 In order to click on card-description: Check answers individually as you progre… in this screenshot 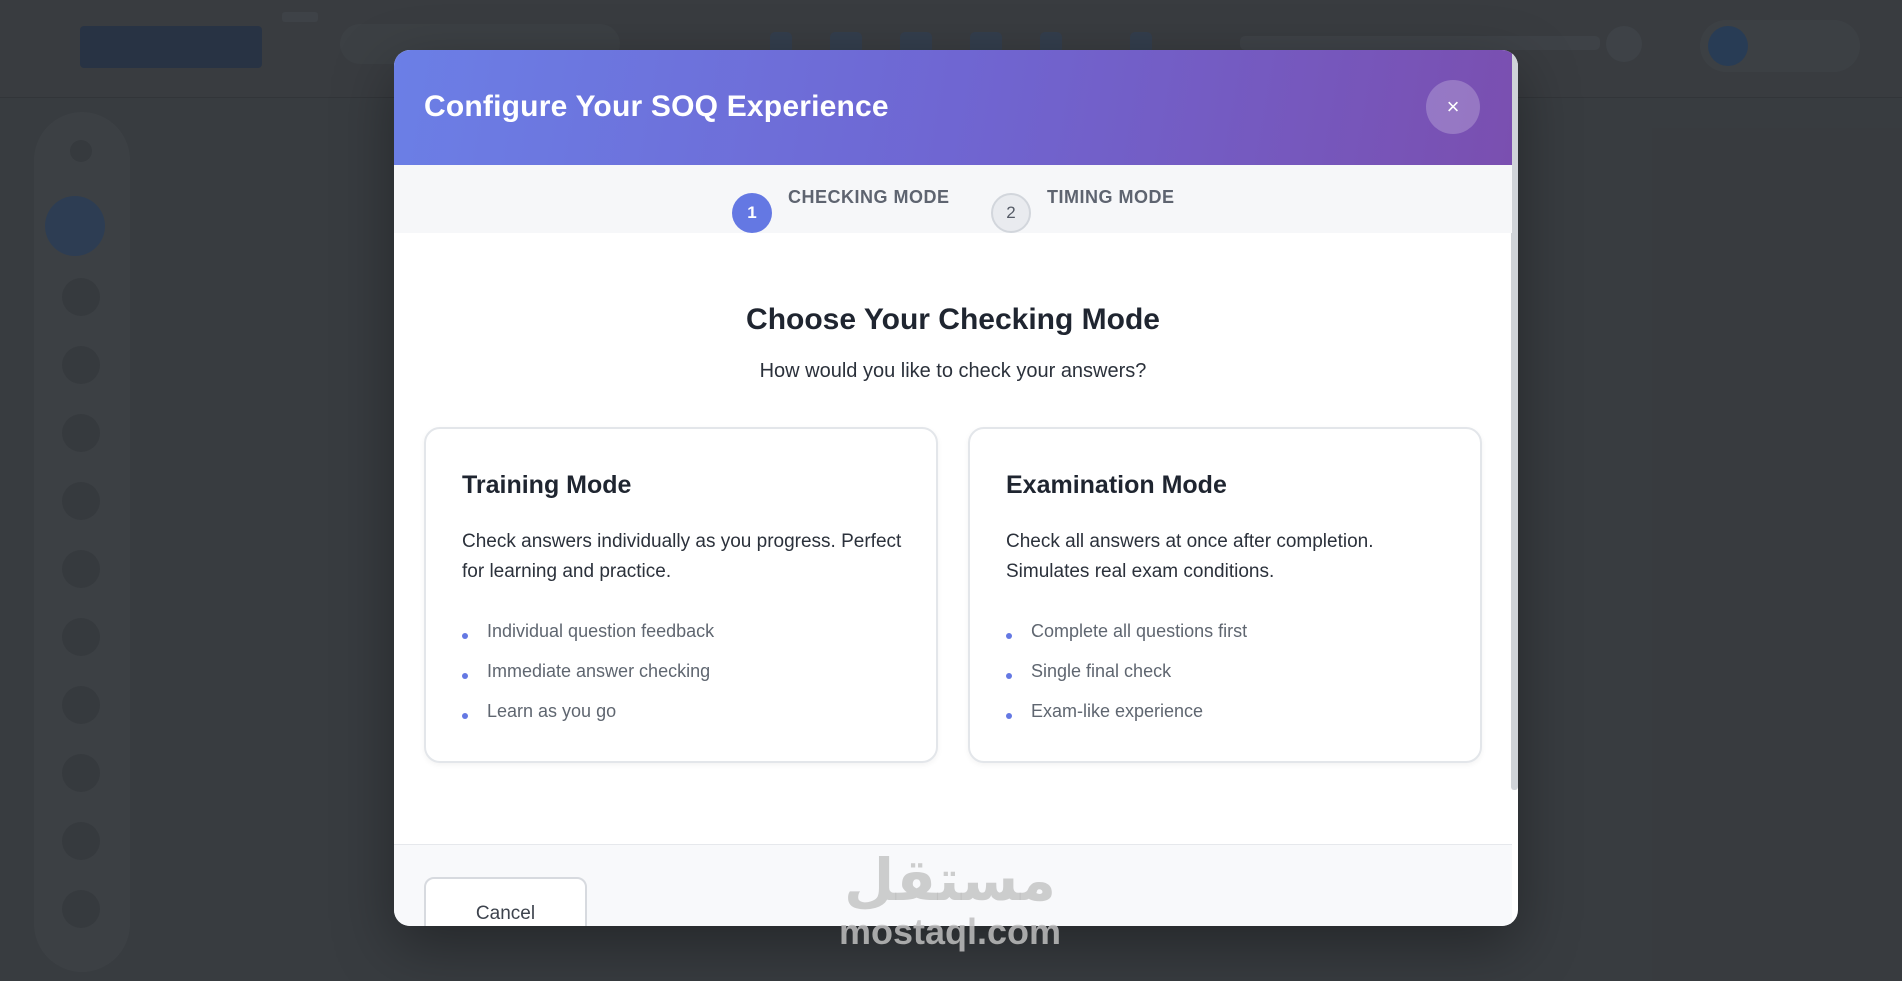, I will do `click(682, 556)`.